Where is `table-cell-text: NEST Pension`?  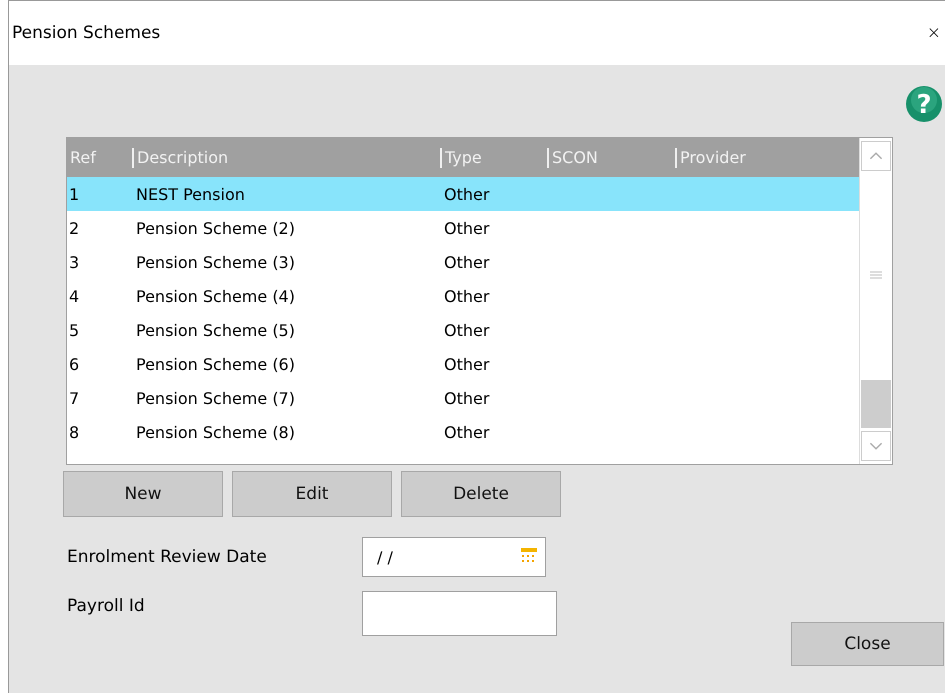 table-cell-text: NEST Pension is located at coordinates (190, 194).